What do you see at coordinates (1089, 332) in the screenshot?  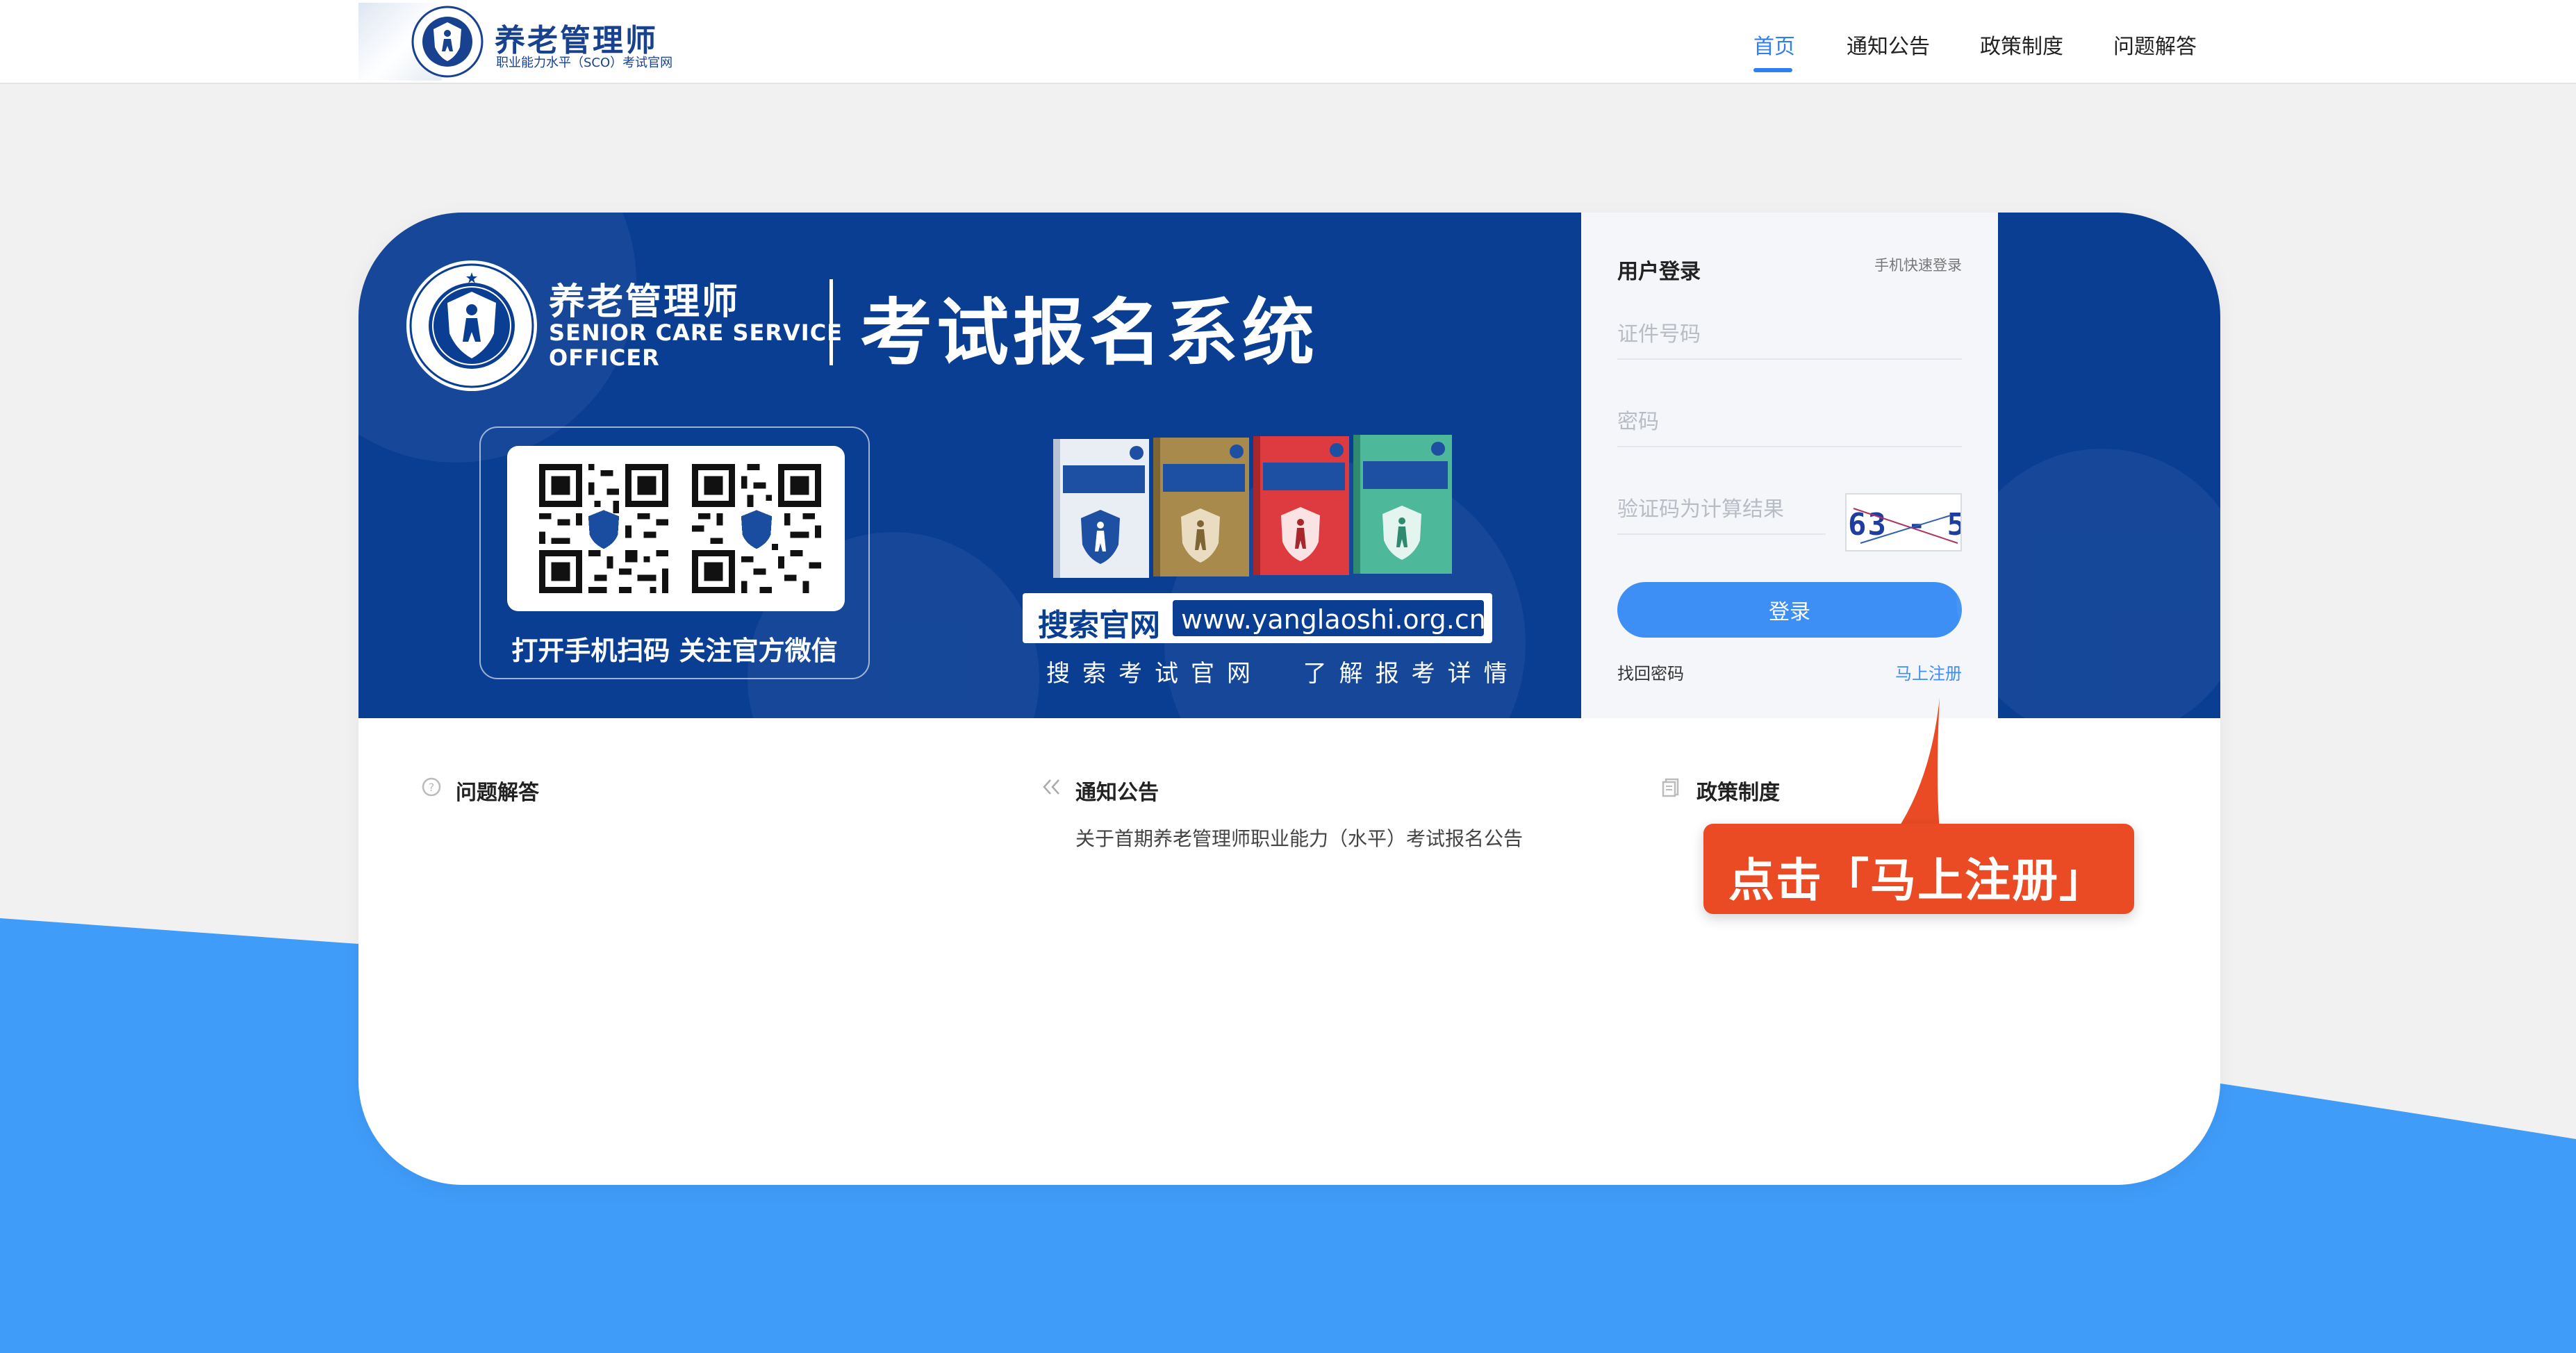 I see `banner-system-title: 考试报名系统` at bounding box center [1089, 332].